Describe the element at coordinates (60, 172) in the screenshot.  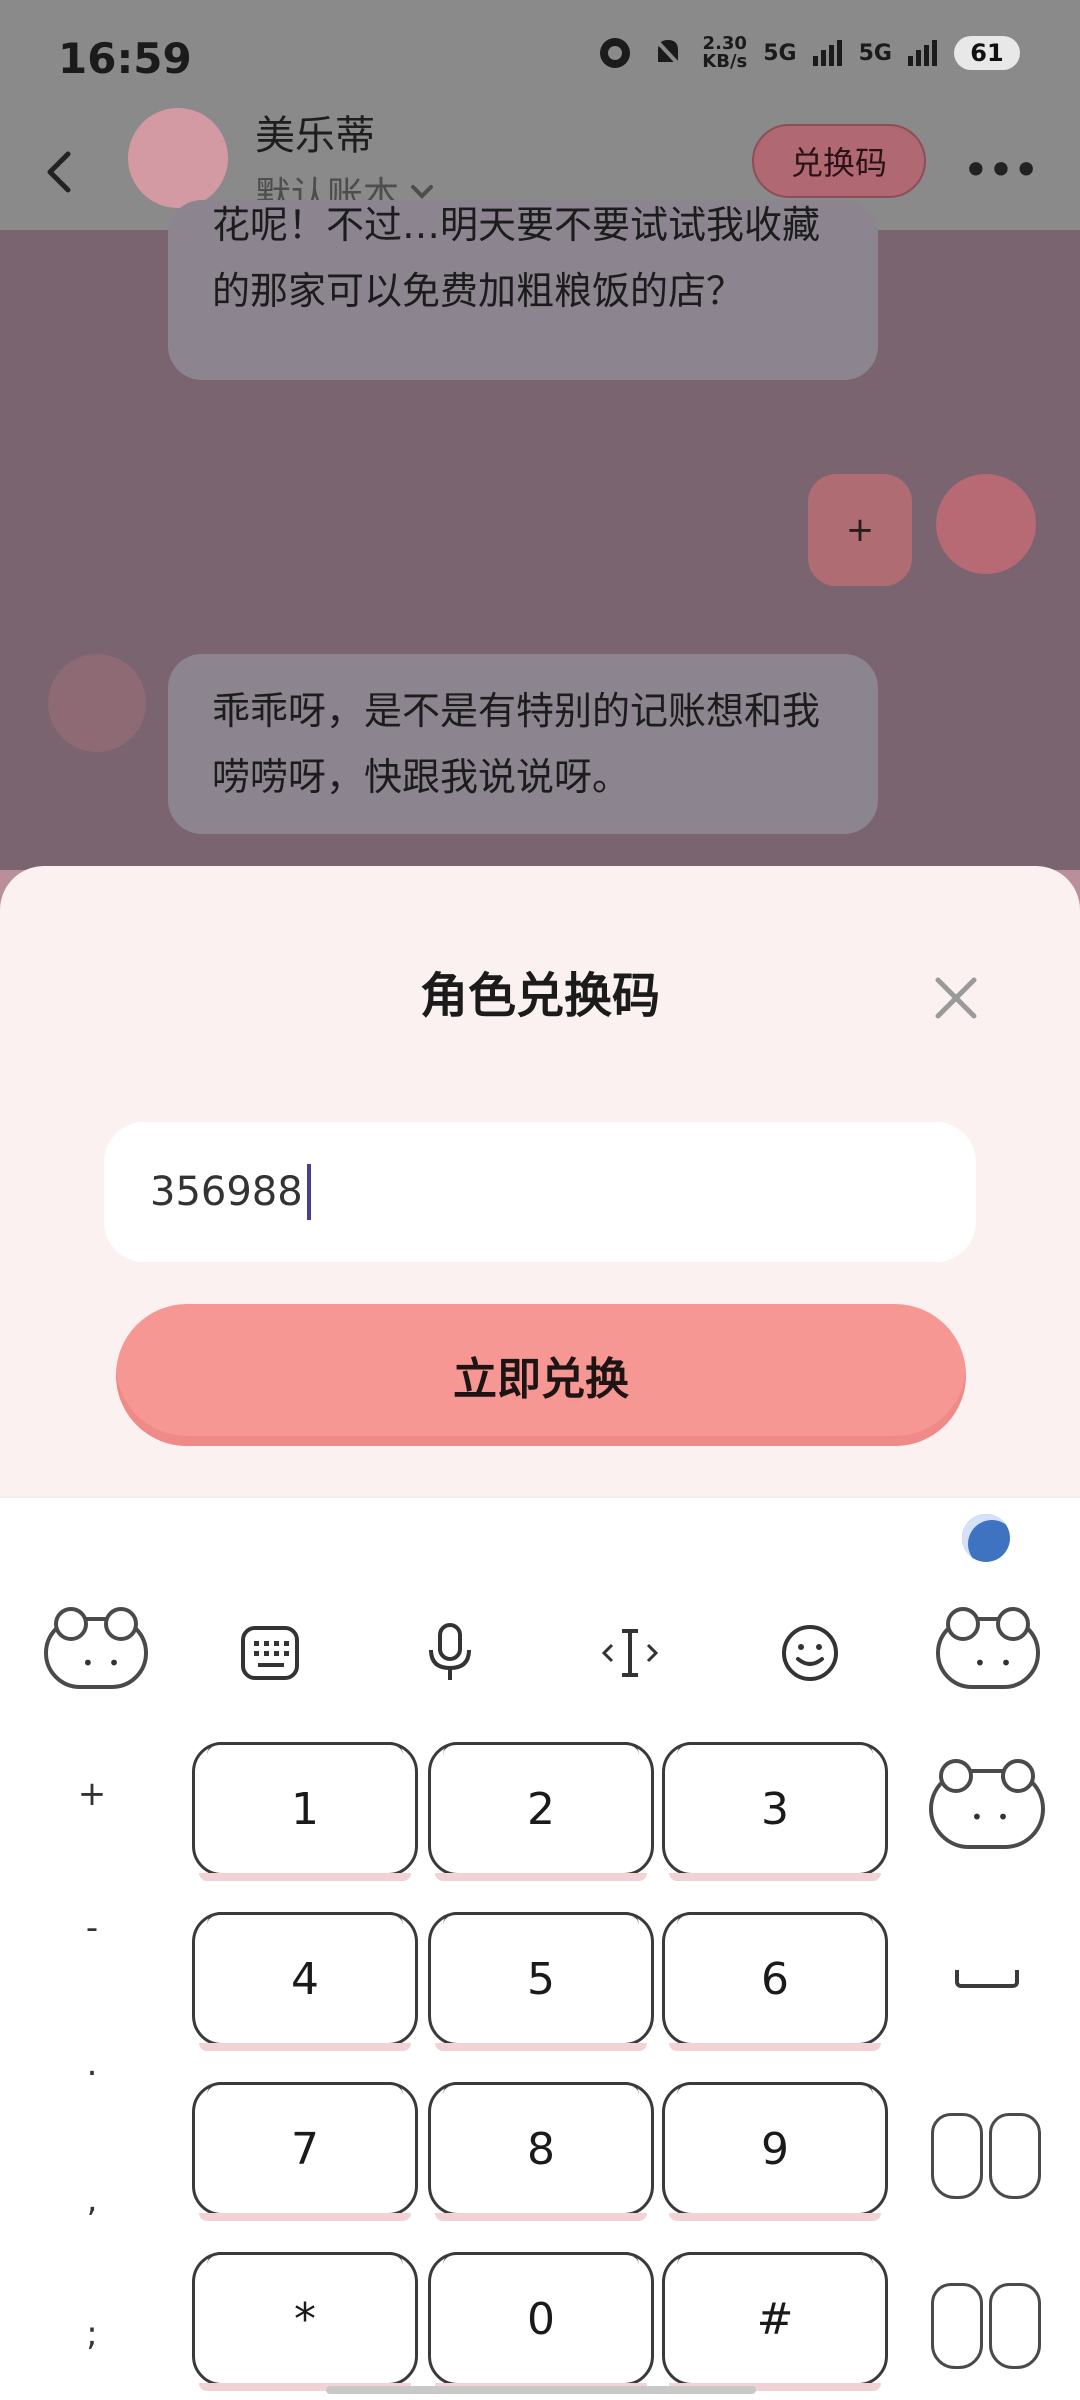
I see `back-arrow-icon` at that location.